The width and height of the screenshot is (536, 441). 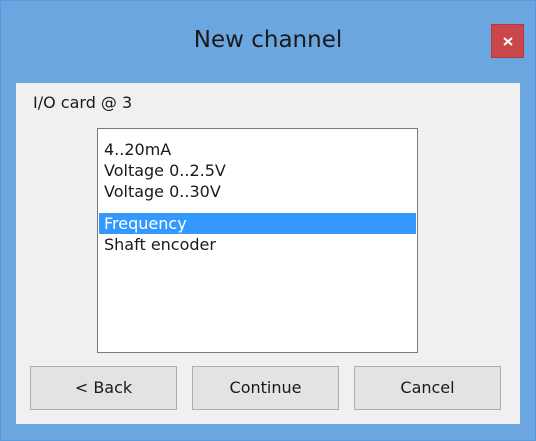 I want to click on list-item-voltage-0-30v: Voltage 0..30V, so click(x=257, y=191).